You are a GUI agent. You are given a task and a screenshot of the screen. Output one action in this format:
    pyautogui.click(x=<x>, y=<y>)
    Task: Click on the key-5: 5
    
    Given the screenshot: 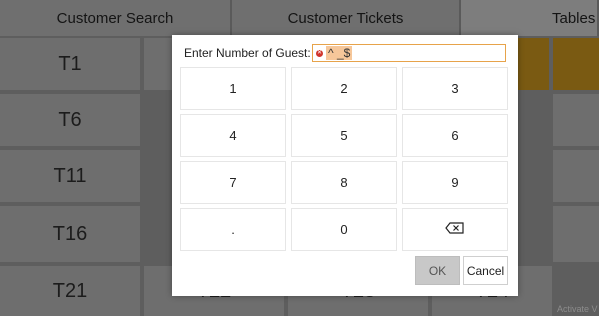 What is the action you would take?
    pyautogui.click(x=344, y=135)
    